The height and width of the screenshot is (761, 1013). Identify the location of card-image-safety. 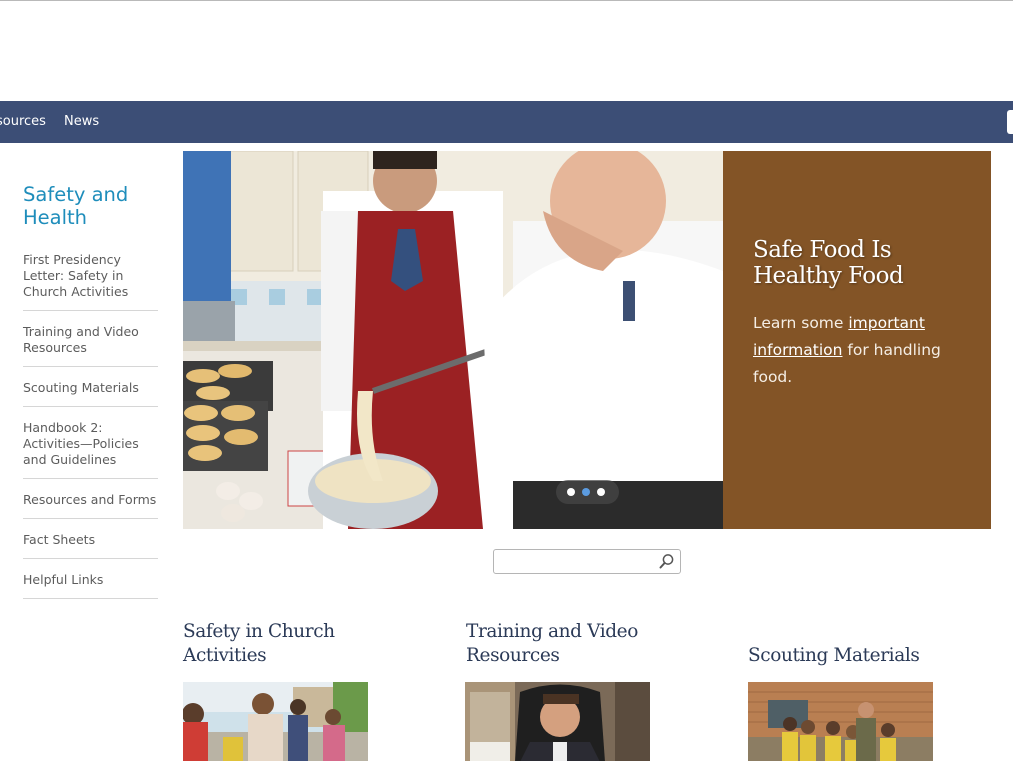
(275, 721).